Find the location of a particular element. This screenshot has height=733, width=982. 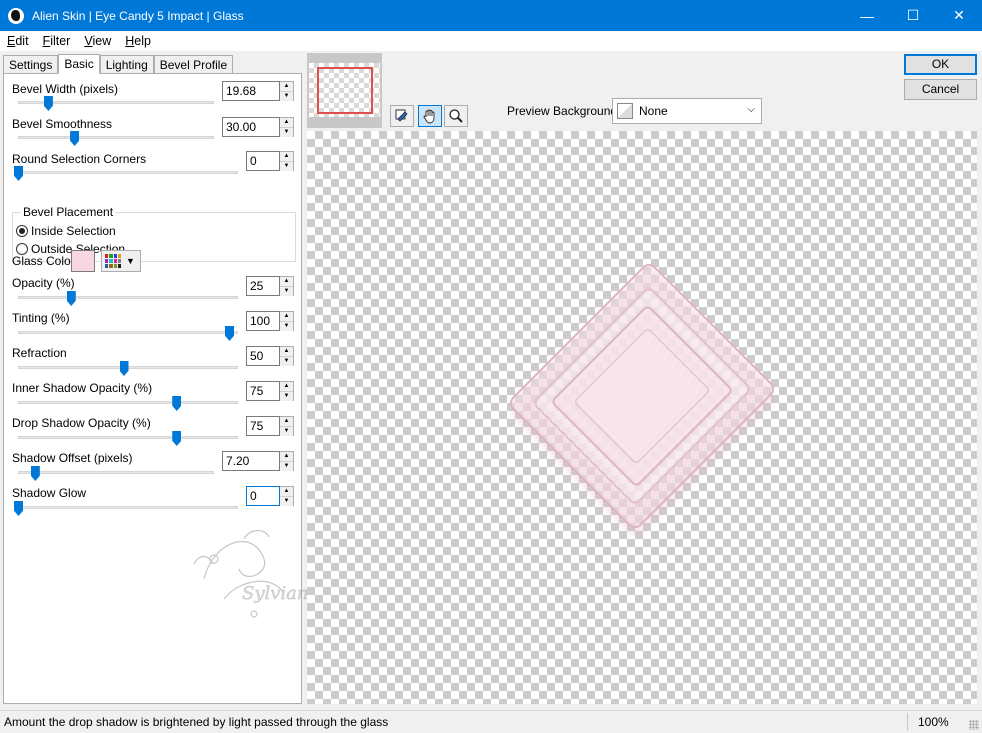

shadow-offset-value: 7.20 is located at coordinates (251, 461).